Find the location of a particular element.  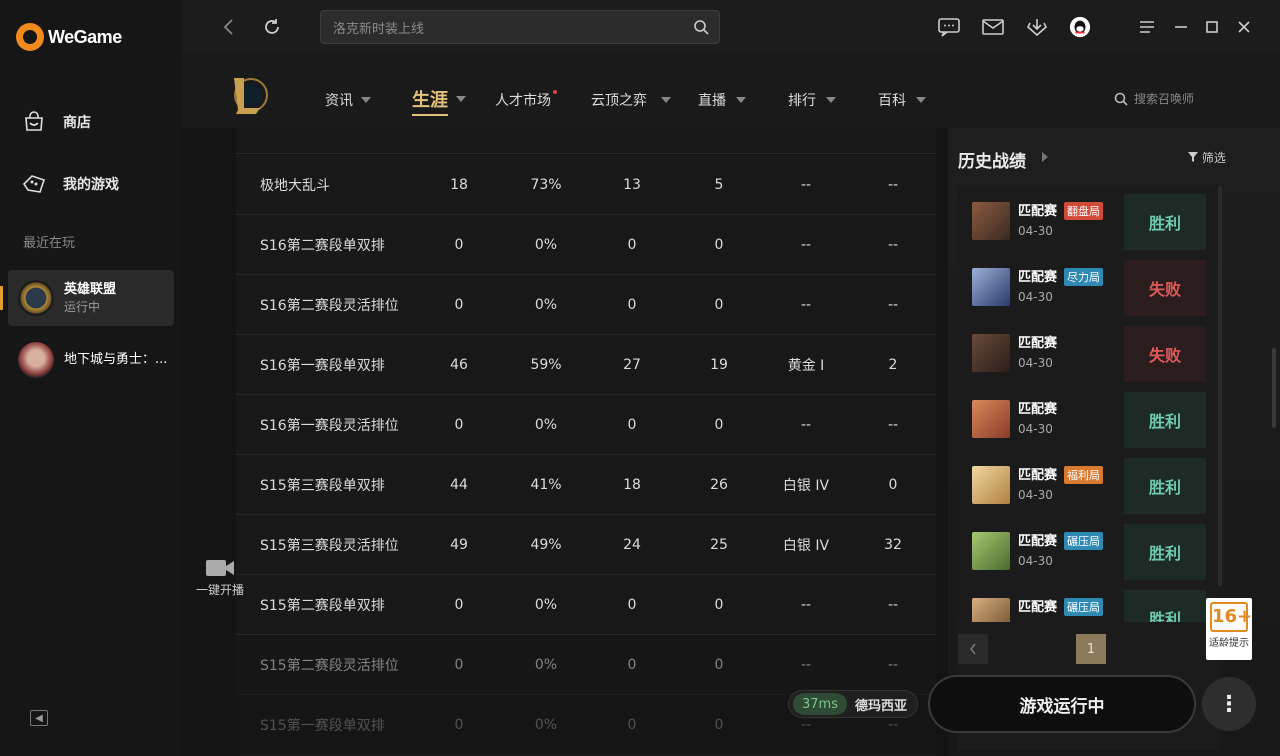

table-row: S15第二赛段单双排 0 0% 0 0 -- -- is located at coordinates (586, 605).